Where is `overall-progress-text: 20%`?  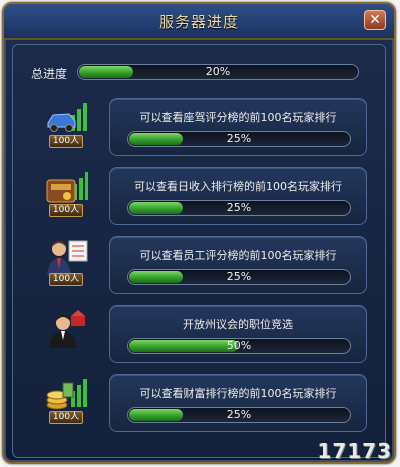
overall-progress-text: 20% is located at coordinates (218, 71).